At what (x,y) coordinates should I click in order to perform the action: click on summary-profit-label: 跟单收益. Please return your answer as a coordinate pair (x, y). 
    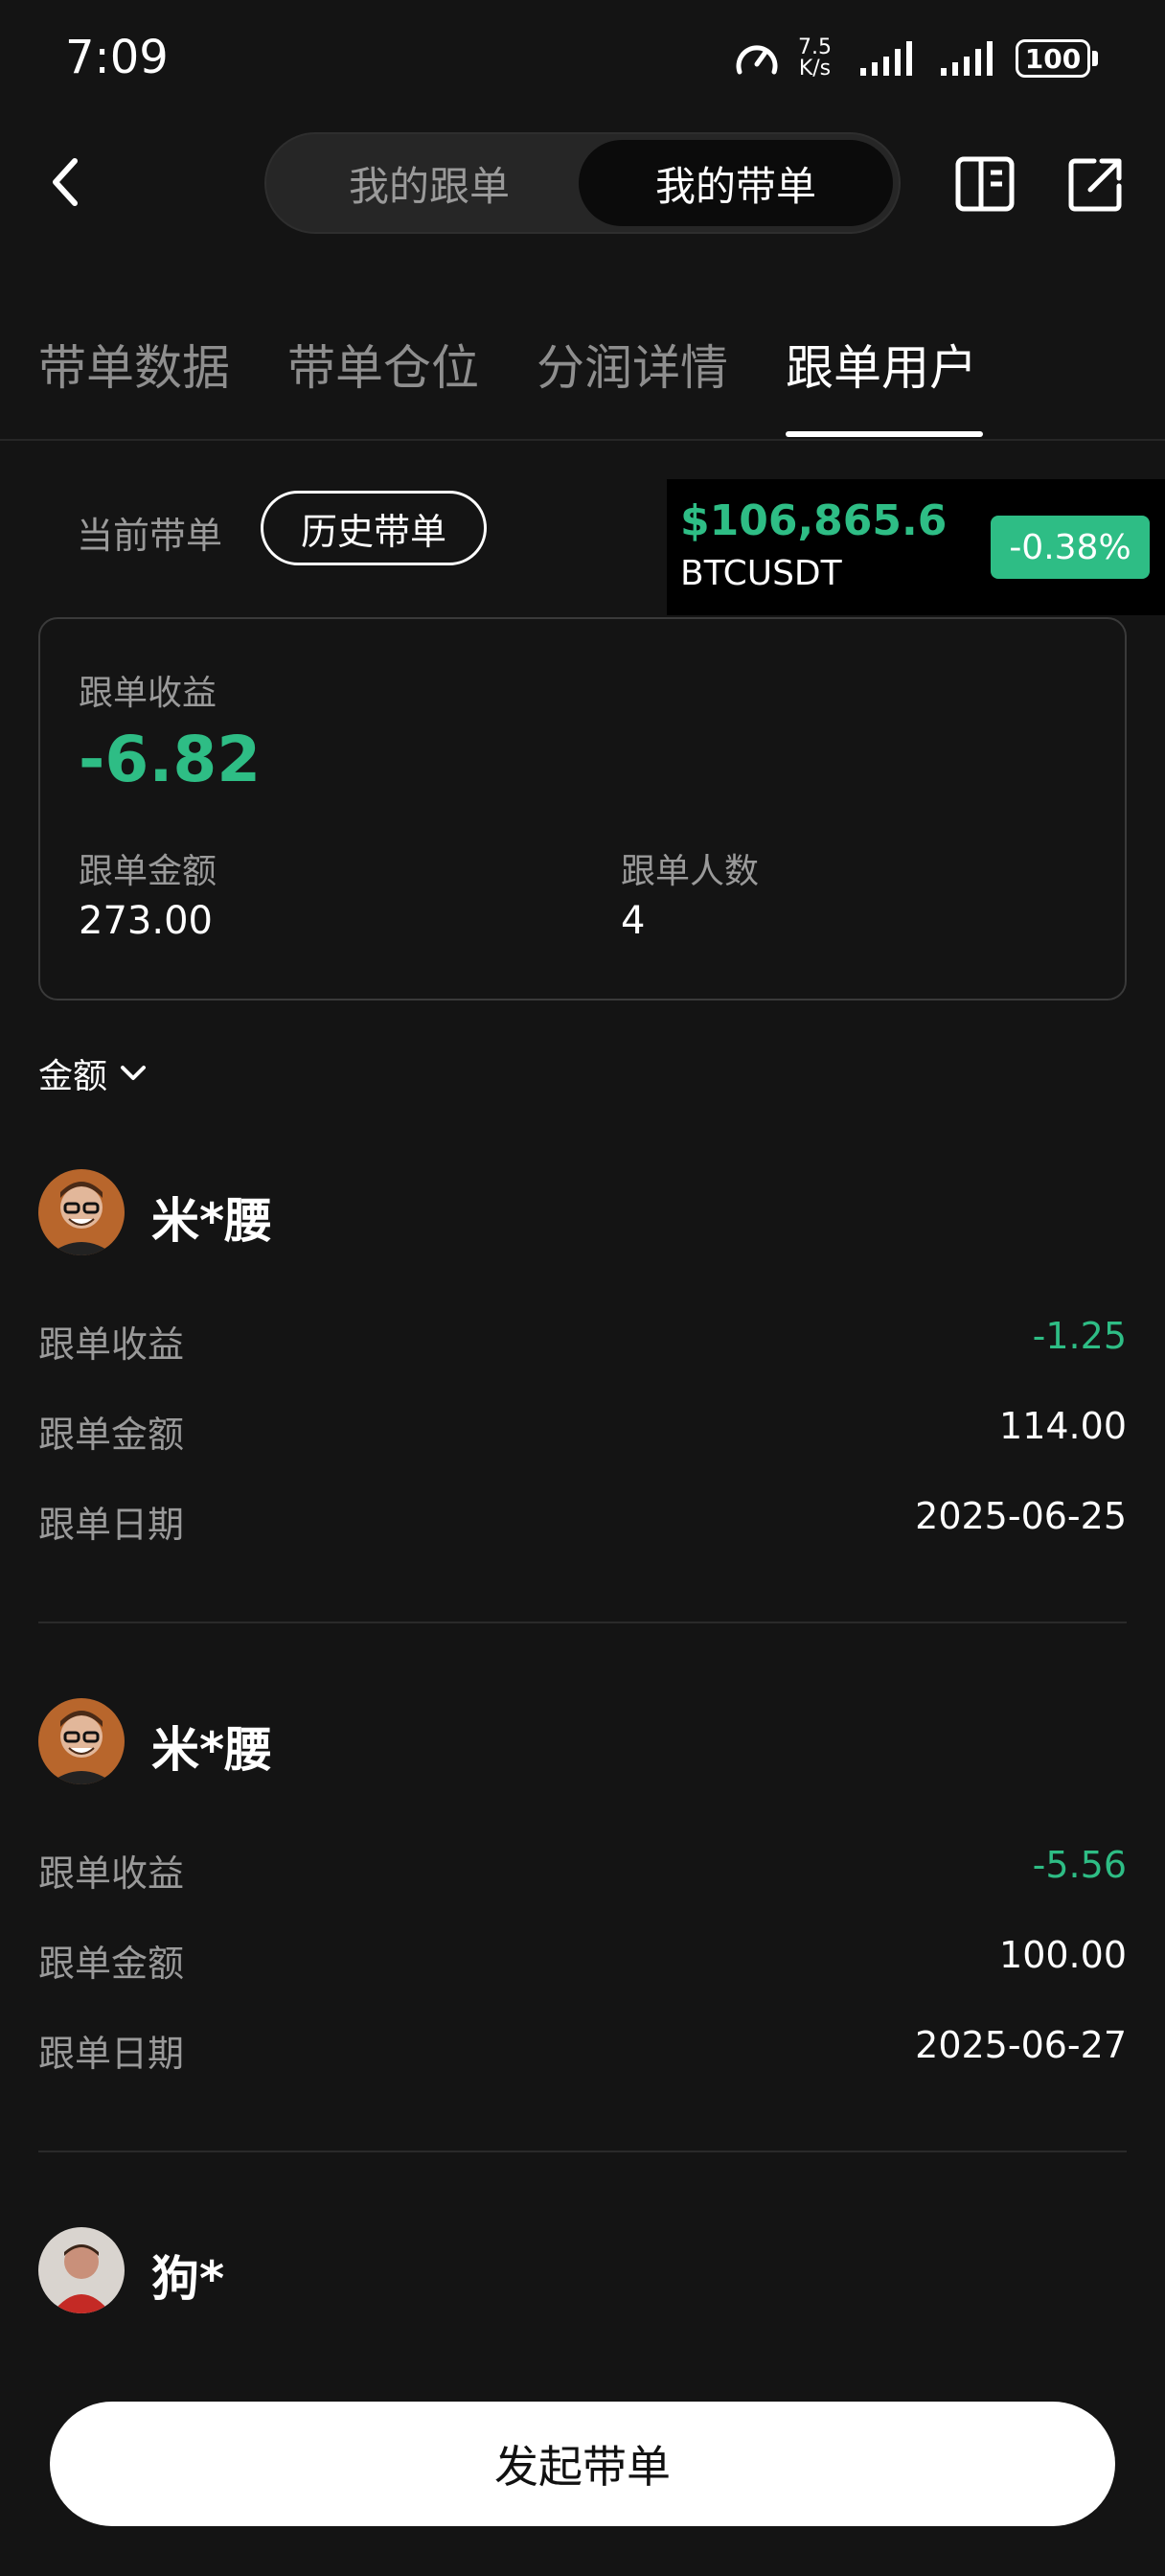
    Looking at the image, I should click on (148, 693).